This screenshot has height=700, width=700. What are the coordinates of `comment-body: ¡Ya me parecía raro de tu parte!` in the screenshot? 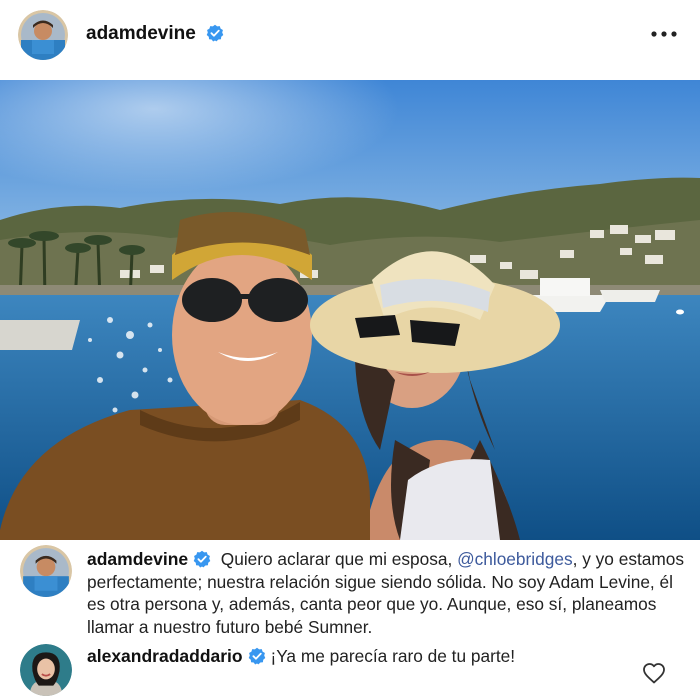 It's located at (393, 656).